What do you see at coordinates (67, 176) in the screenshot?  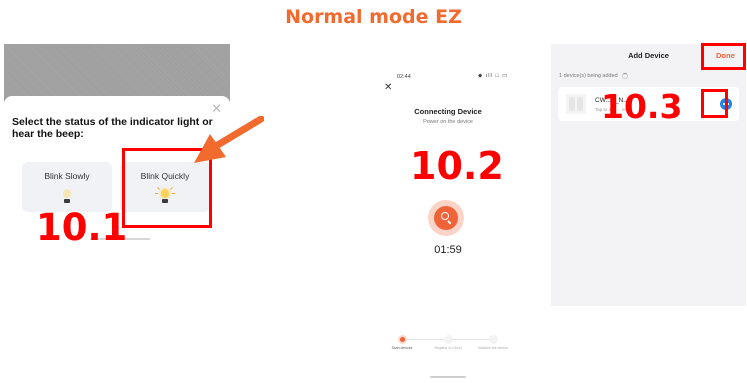 I see `blink-slowly-label: Blink Slowly` at bounding box center [67, 176].